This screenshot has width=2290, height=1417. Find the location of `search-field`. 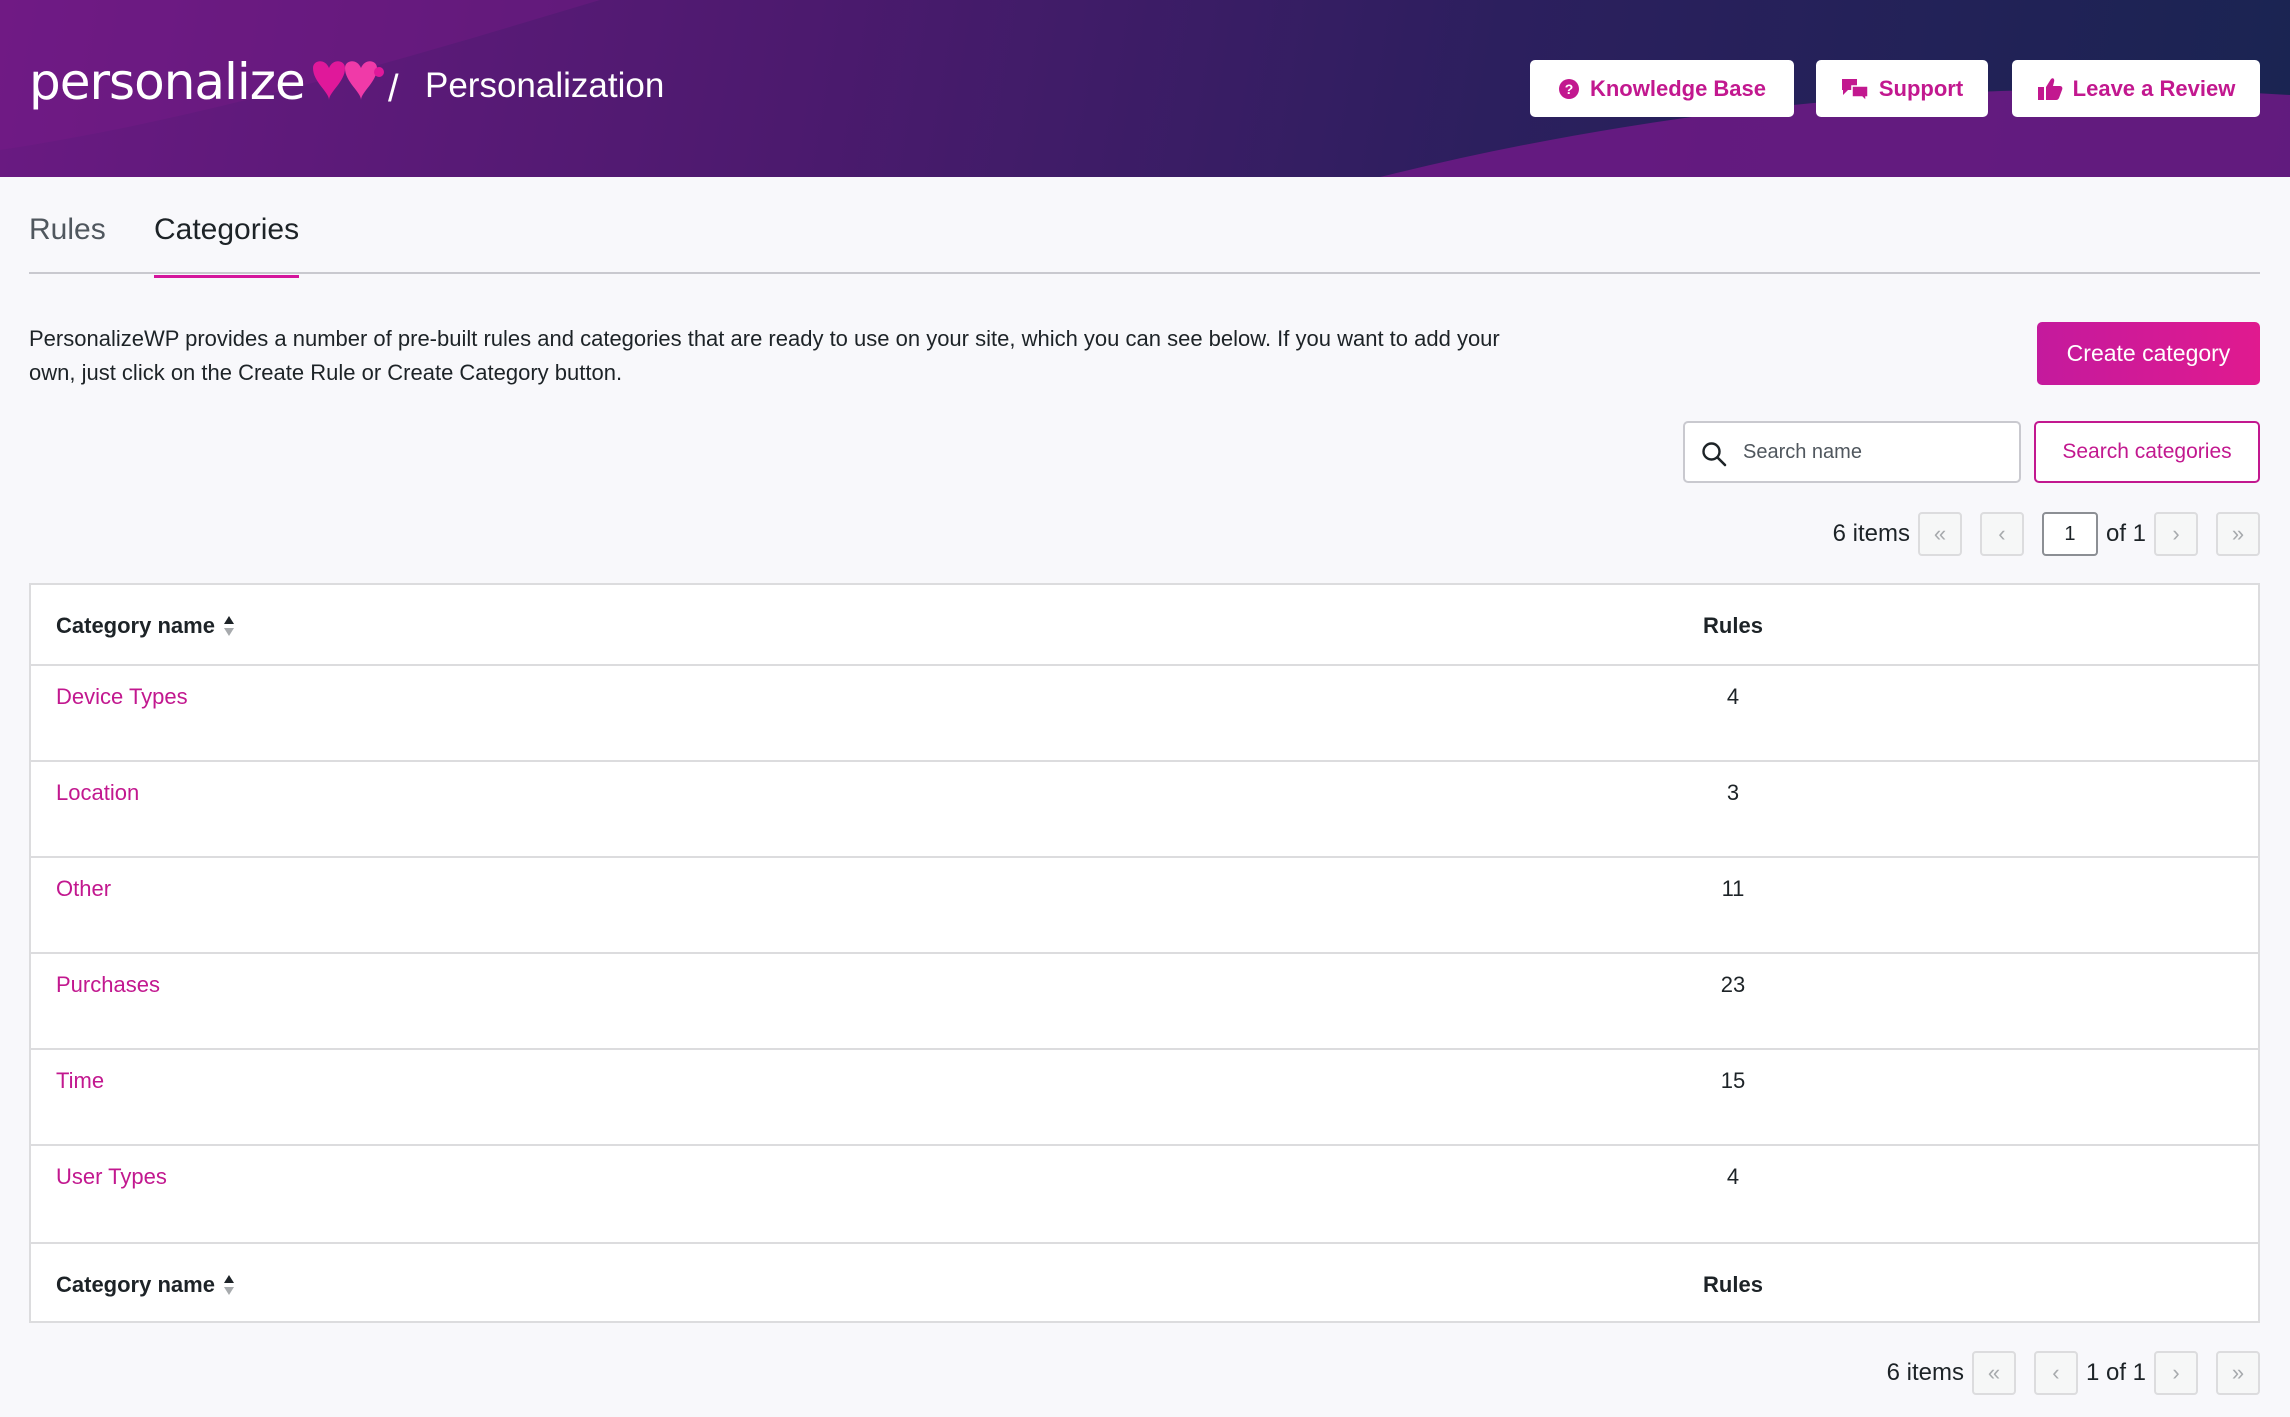

search-field is located at coordinates (1852, 452).